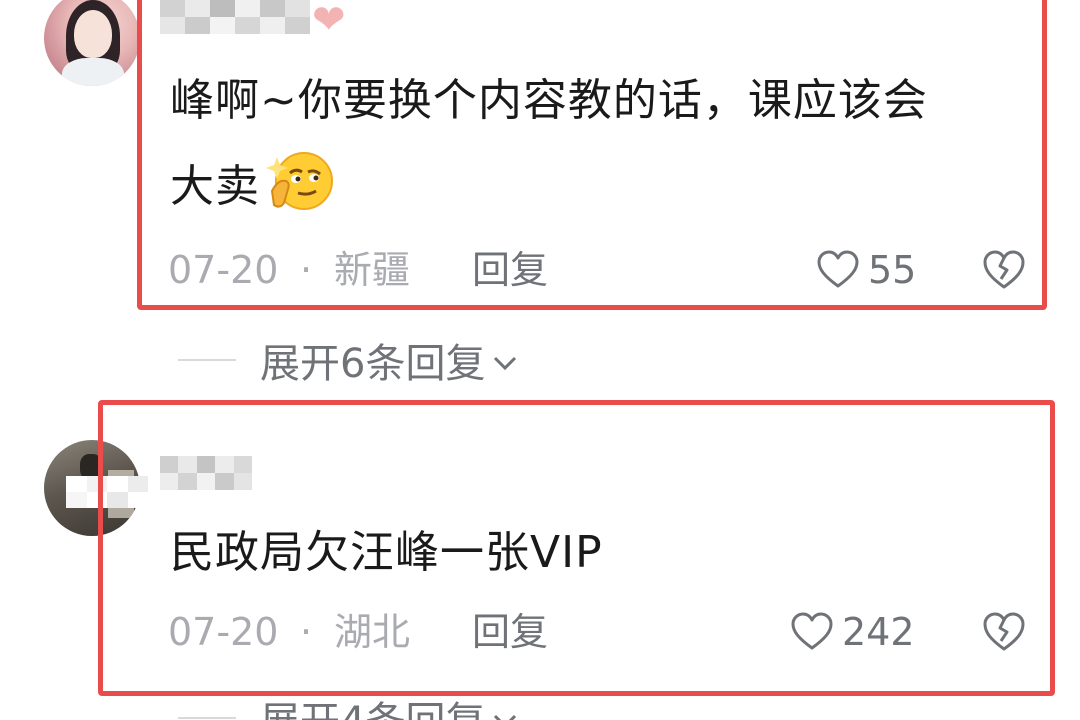 Image resolution: width=1080 pixels, height=720 pixels. Describe the element at coordinates (215, 186) in the screenshot. I see `comment-text-fragment: 大卖` at that location.